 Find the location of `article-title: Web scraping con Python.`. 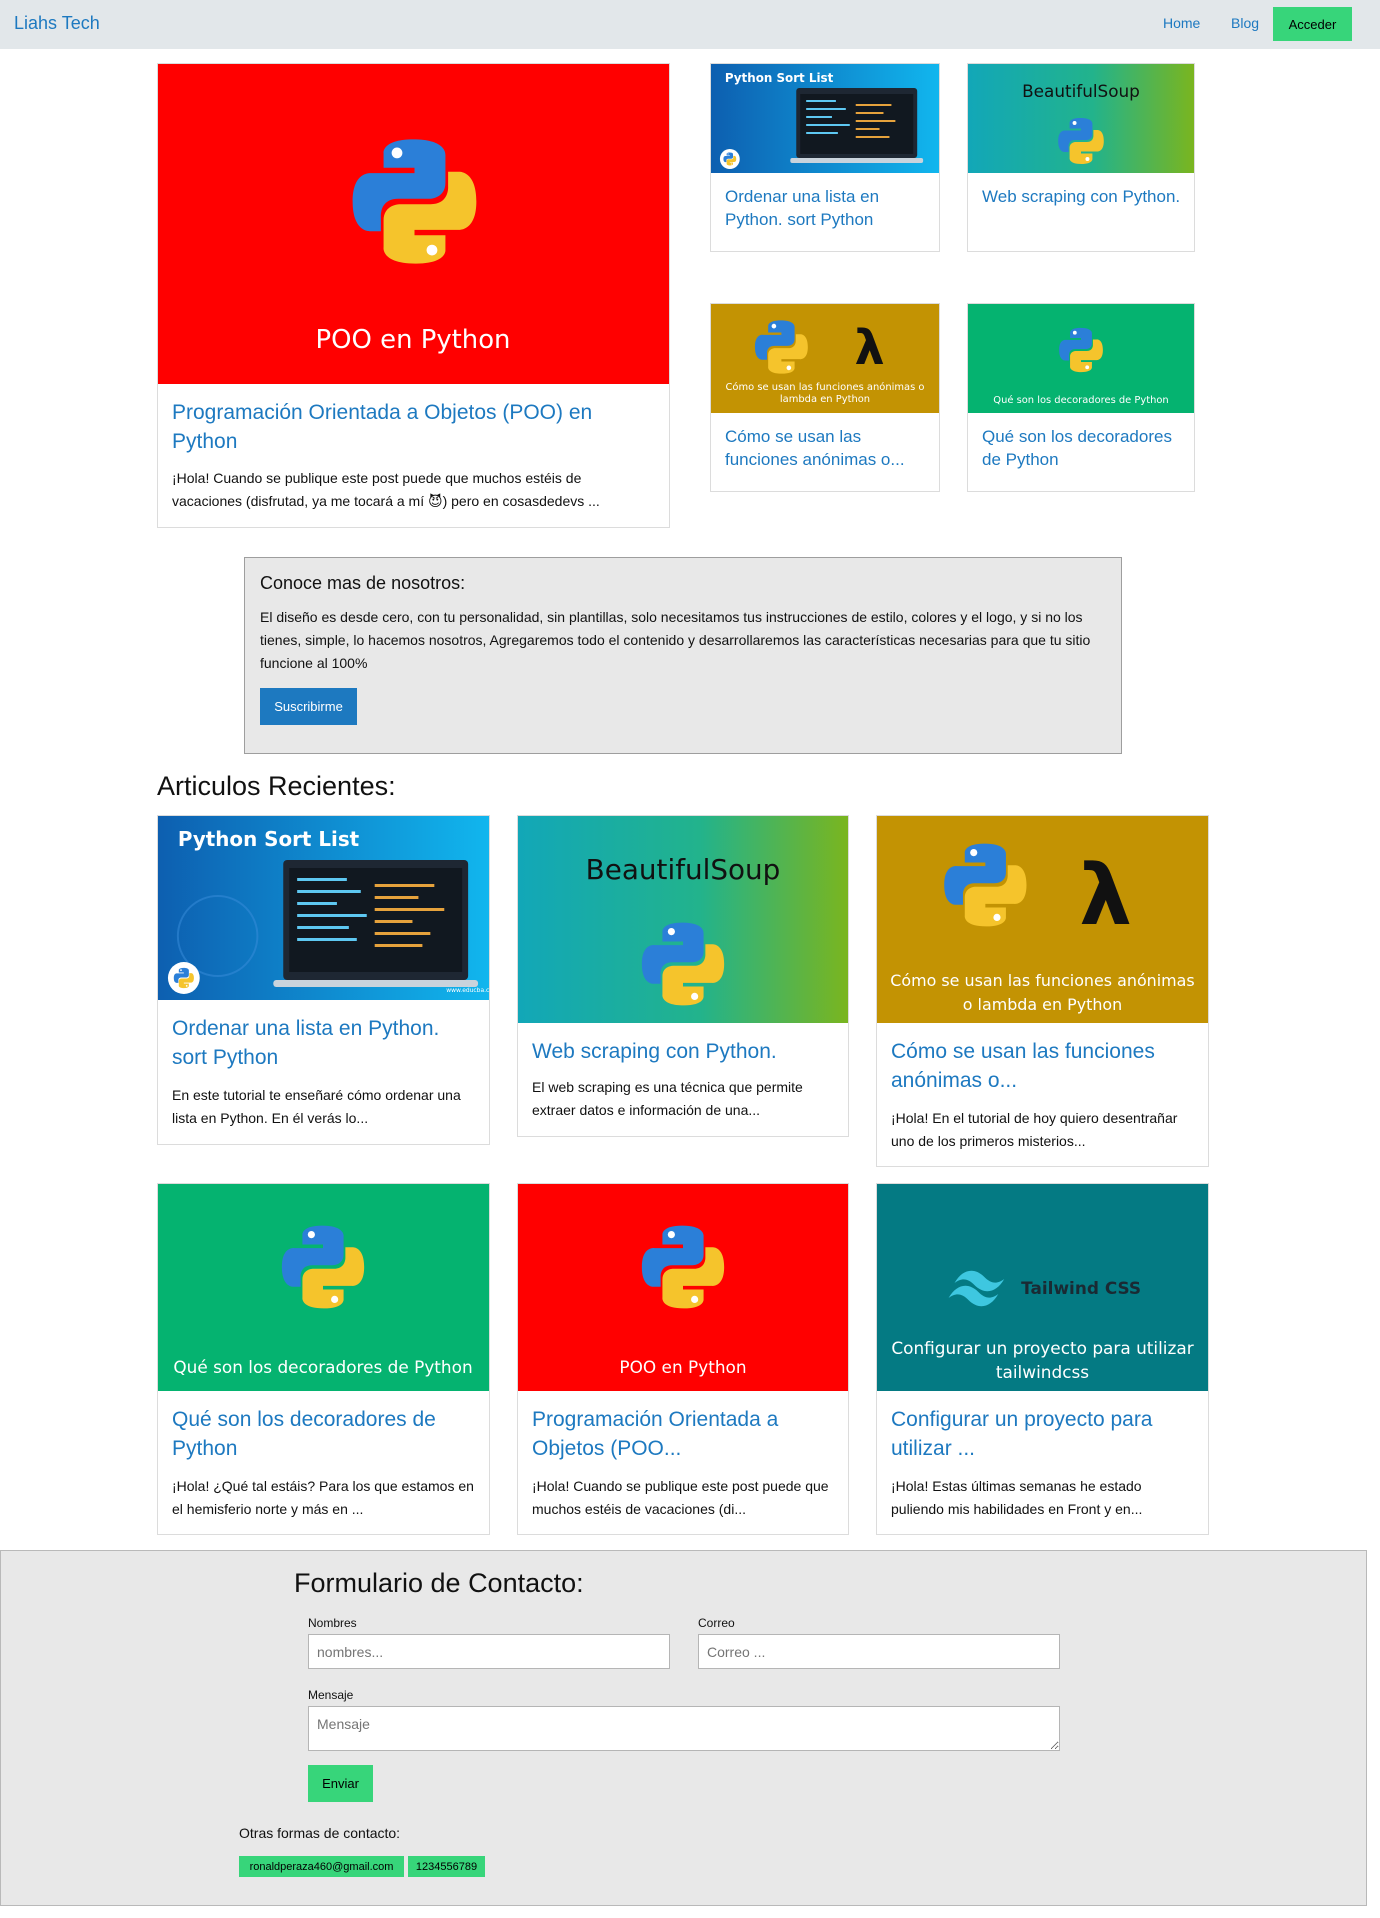

article-title: Web scraping con Python. is located at coordinates (684, 1052).